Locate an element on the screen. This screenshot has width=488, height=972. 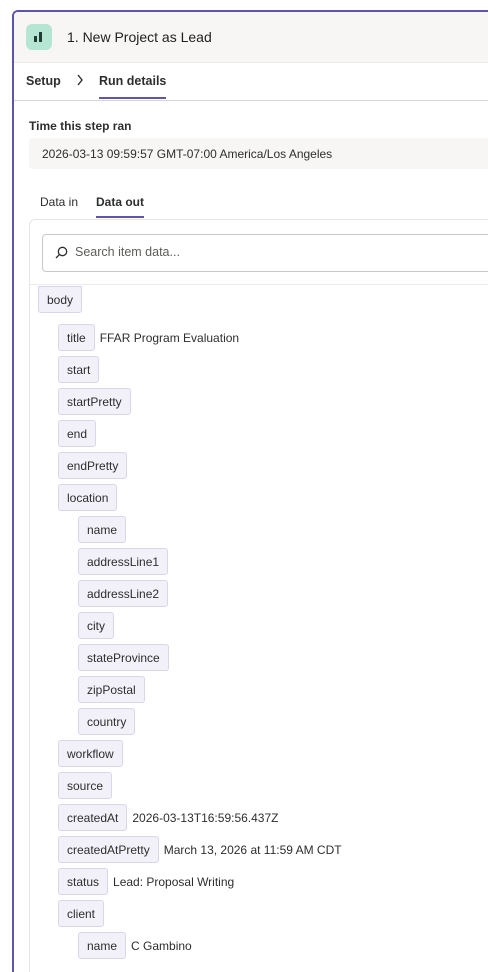
tree-key: status is located at coordinates (83, 881).